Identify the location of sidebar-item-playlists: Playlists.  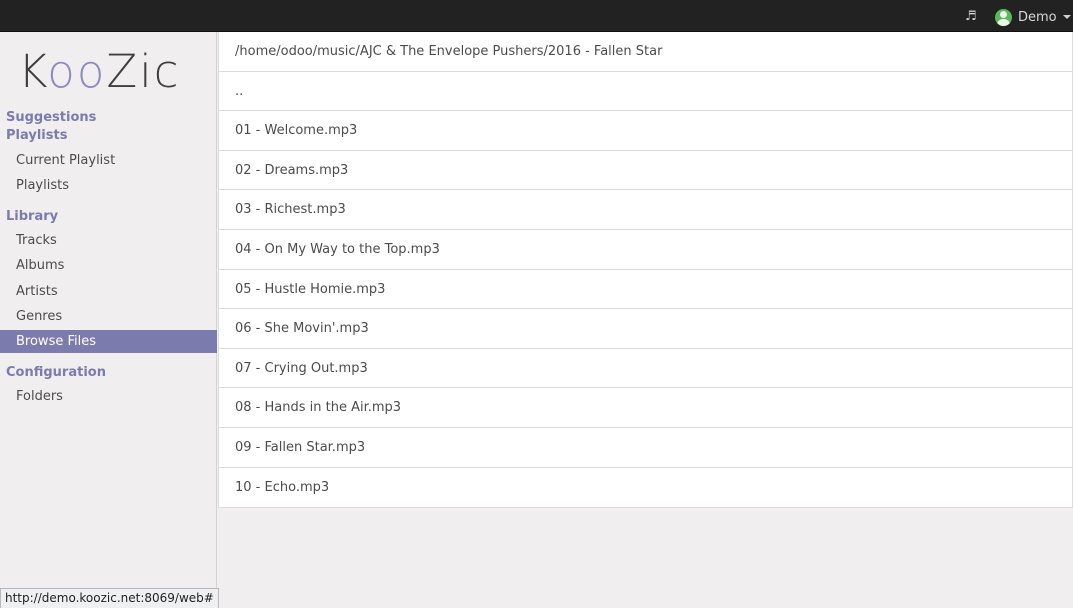
(108, 185).